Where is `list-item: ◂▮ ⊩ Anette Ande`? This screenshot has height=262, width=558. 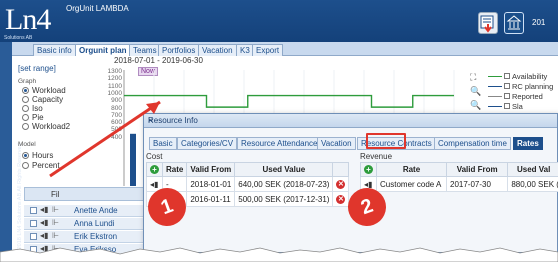
list-item: ◂▮ ⊩ Anette Ande is located at coordinates (84, 211).